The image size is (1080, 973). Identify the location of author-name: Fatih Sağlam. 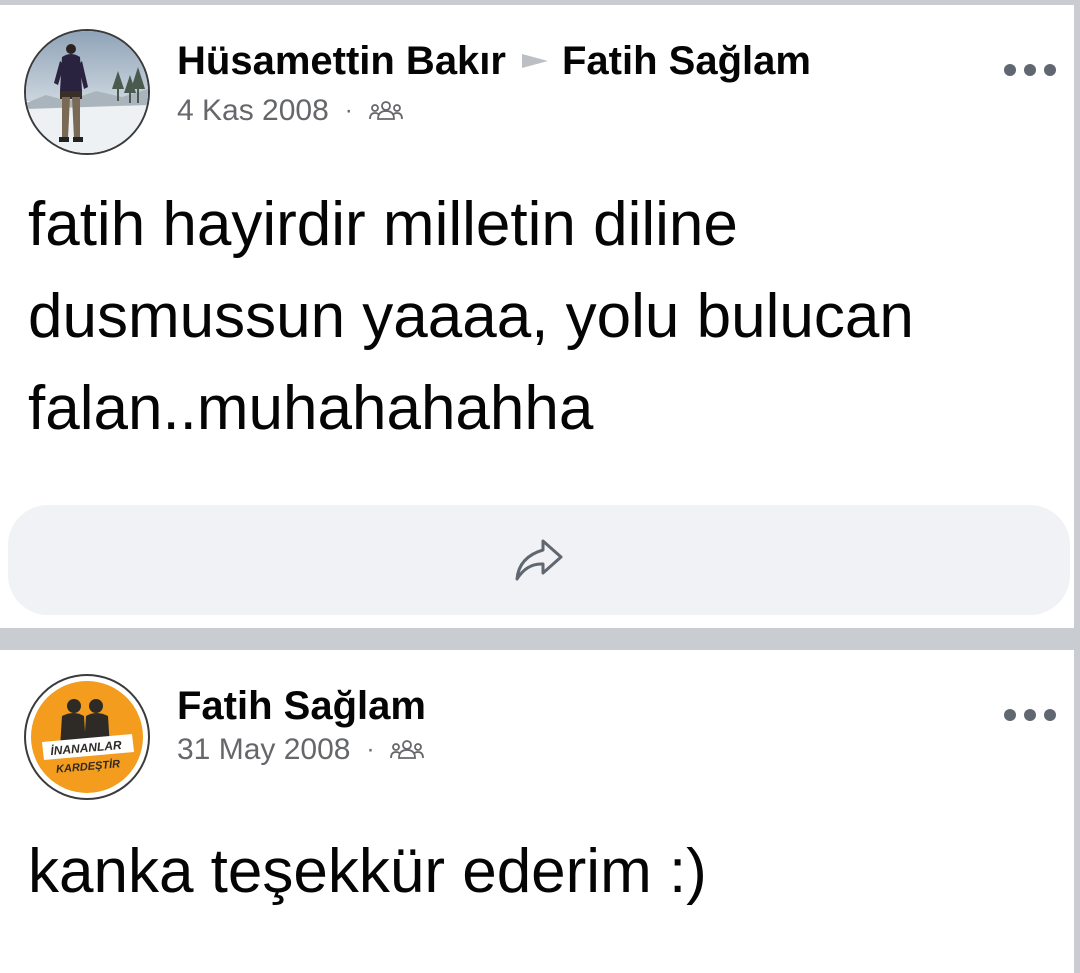
(301, 706).